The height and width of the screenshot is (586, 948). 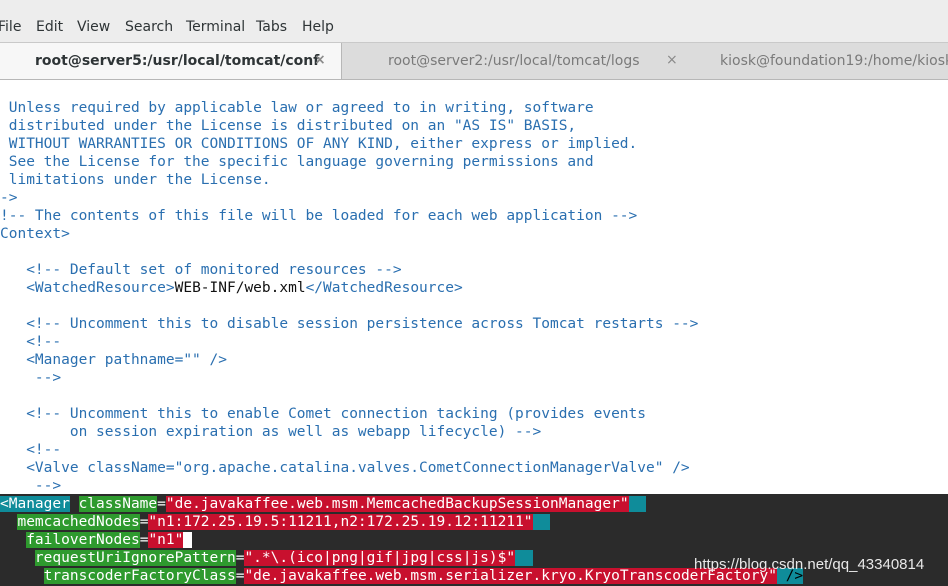 What do you see at coordinates (78, 522) in the screenshot?
I see `attr-name: memcachedNodes` at bounding box center [78, 522].